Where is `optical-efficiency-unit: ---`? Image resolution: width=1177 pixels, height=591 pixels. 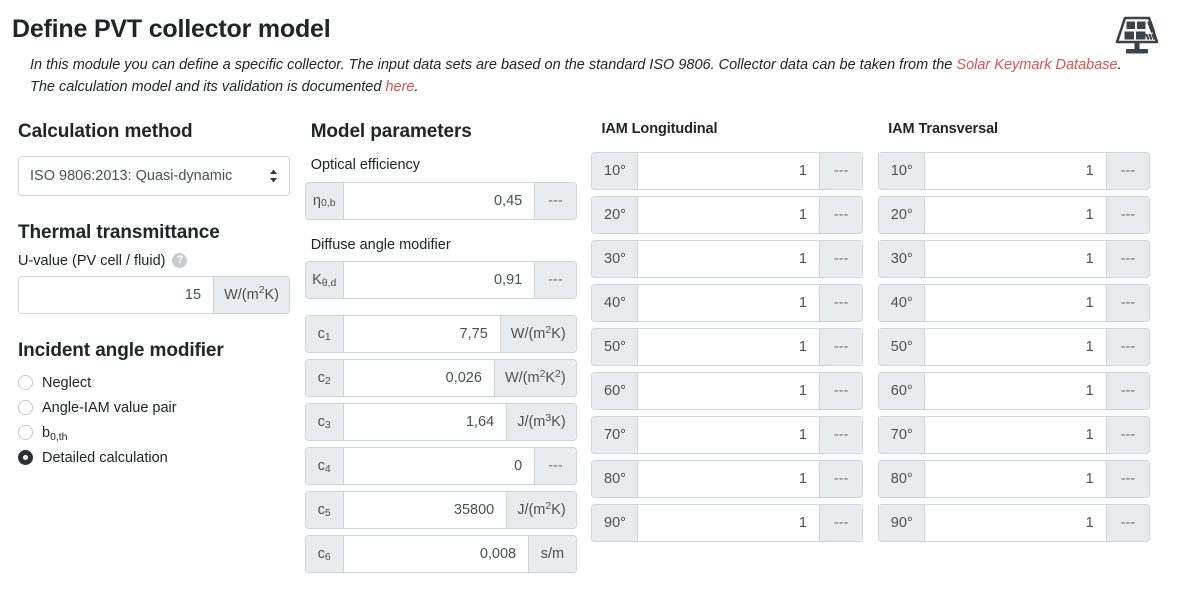
optical-efficiency-unit: --- is located at coordinates (555, 200).